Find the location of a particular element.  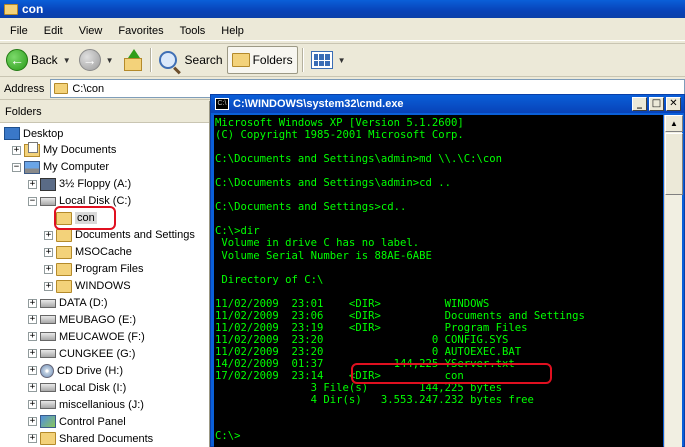

views-button: ▼ is located at coordinates (328, 60).